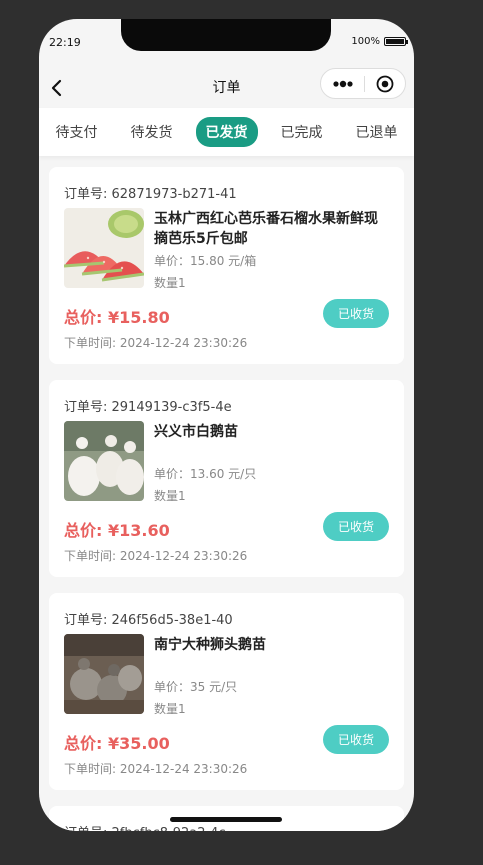 This screenshot has width=483, height=865. I want to click on total-price: 总价: ¥35.00, so click(117, 743).